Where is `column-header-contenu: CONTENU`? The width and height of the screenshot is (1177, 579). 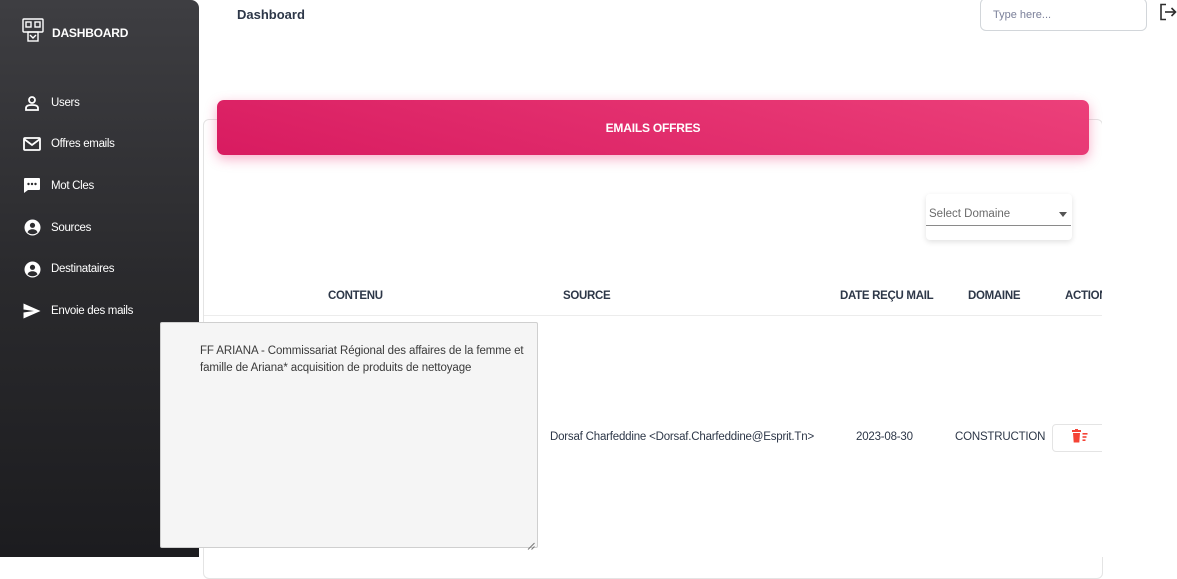
column-header-contenu: CONTENU is located at coordinates (355, 296).